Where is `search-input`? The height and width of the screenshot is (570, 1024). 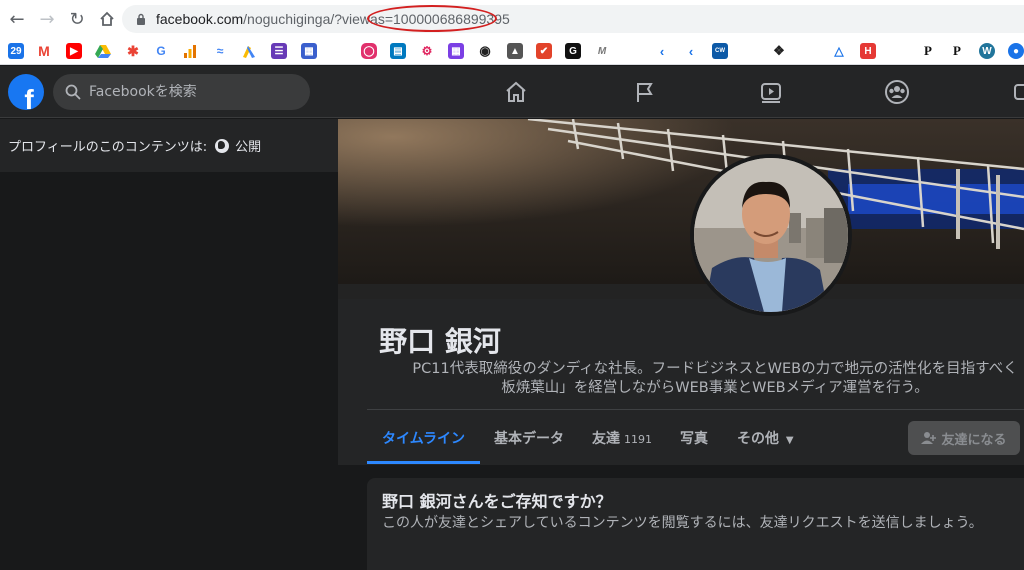
search-input is located at coordinates (189, 92).